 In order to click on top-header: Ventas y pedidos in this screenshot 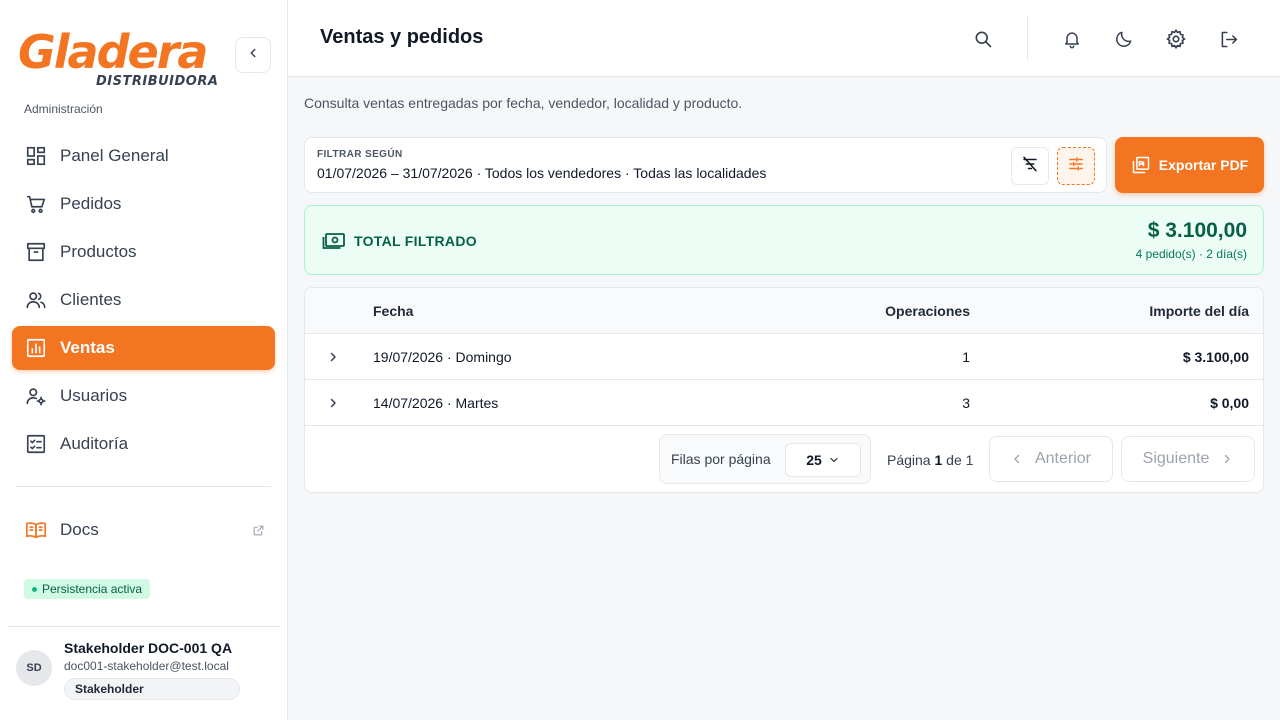, I will do `click(784, 38)`.